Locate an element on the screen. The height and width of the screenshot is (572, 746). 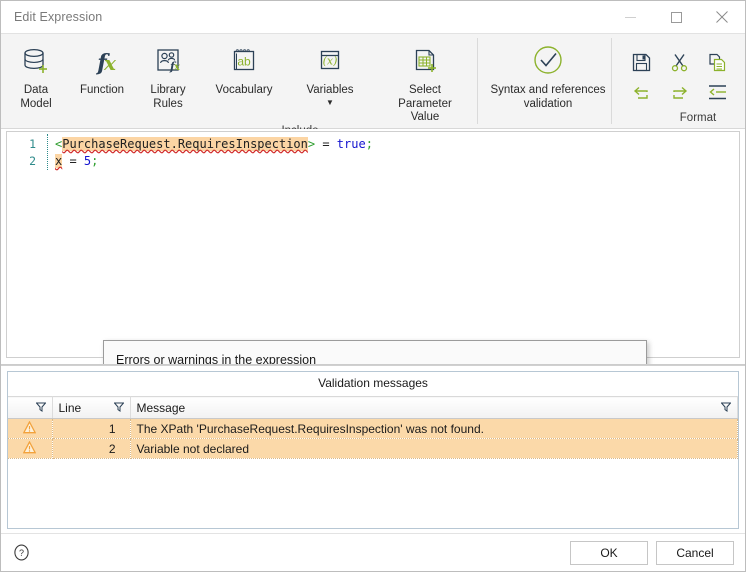
column-header-message: Message is located at coordinates (434, 407).